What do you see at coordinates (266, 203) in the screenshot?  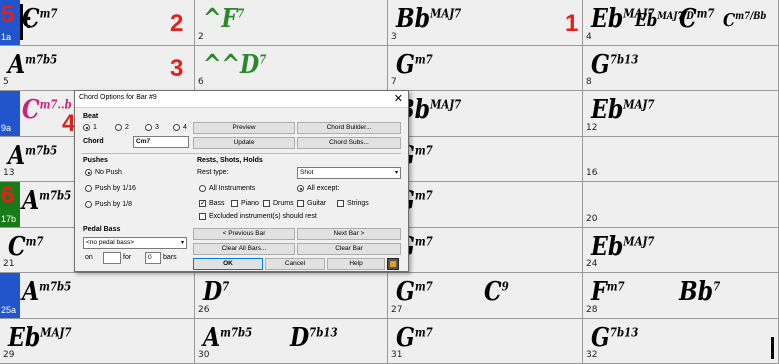 I see `drums-checkbox` at bounding box center [266, 203].